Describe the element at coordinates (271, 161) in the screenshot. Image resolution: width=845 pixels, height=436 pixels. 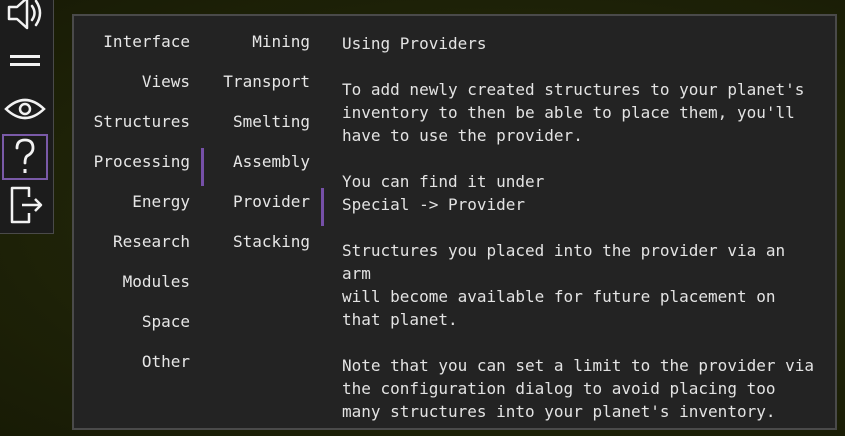
I see `topic-label: Assembly` at that location.